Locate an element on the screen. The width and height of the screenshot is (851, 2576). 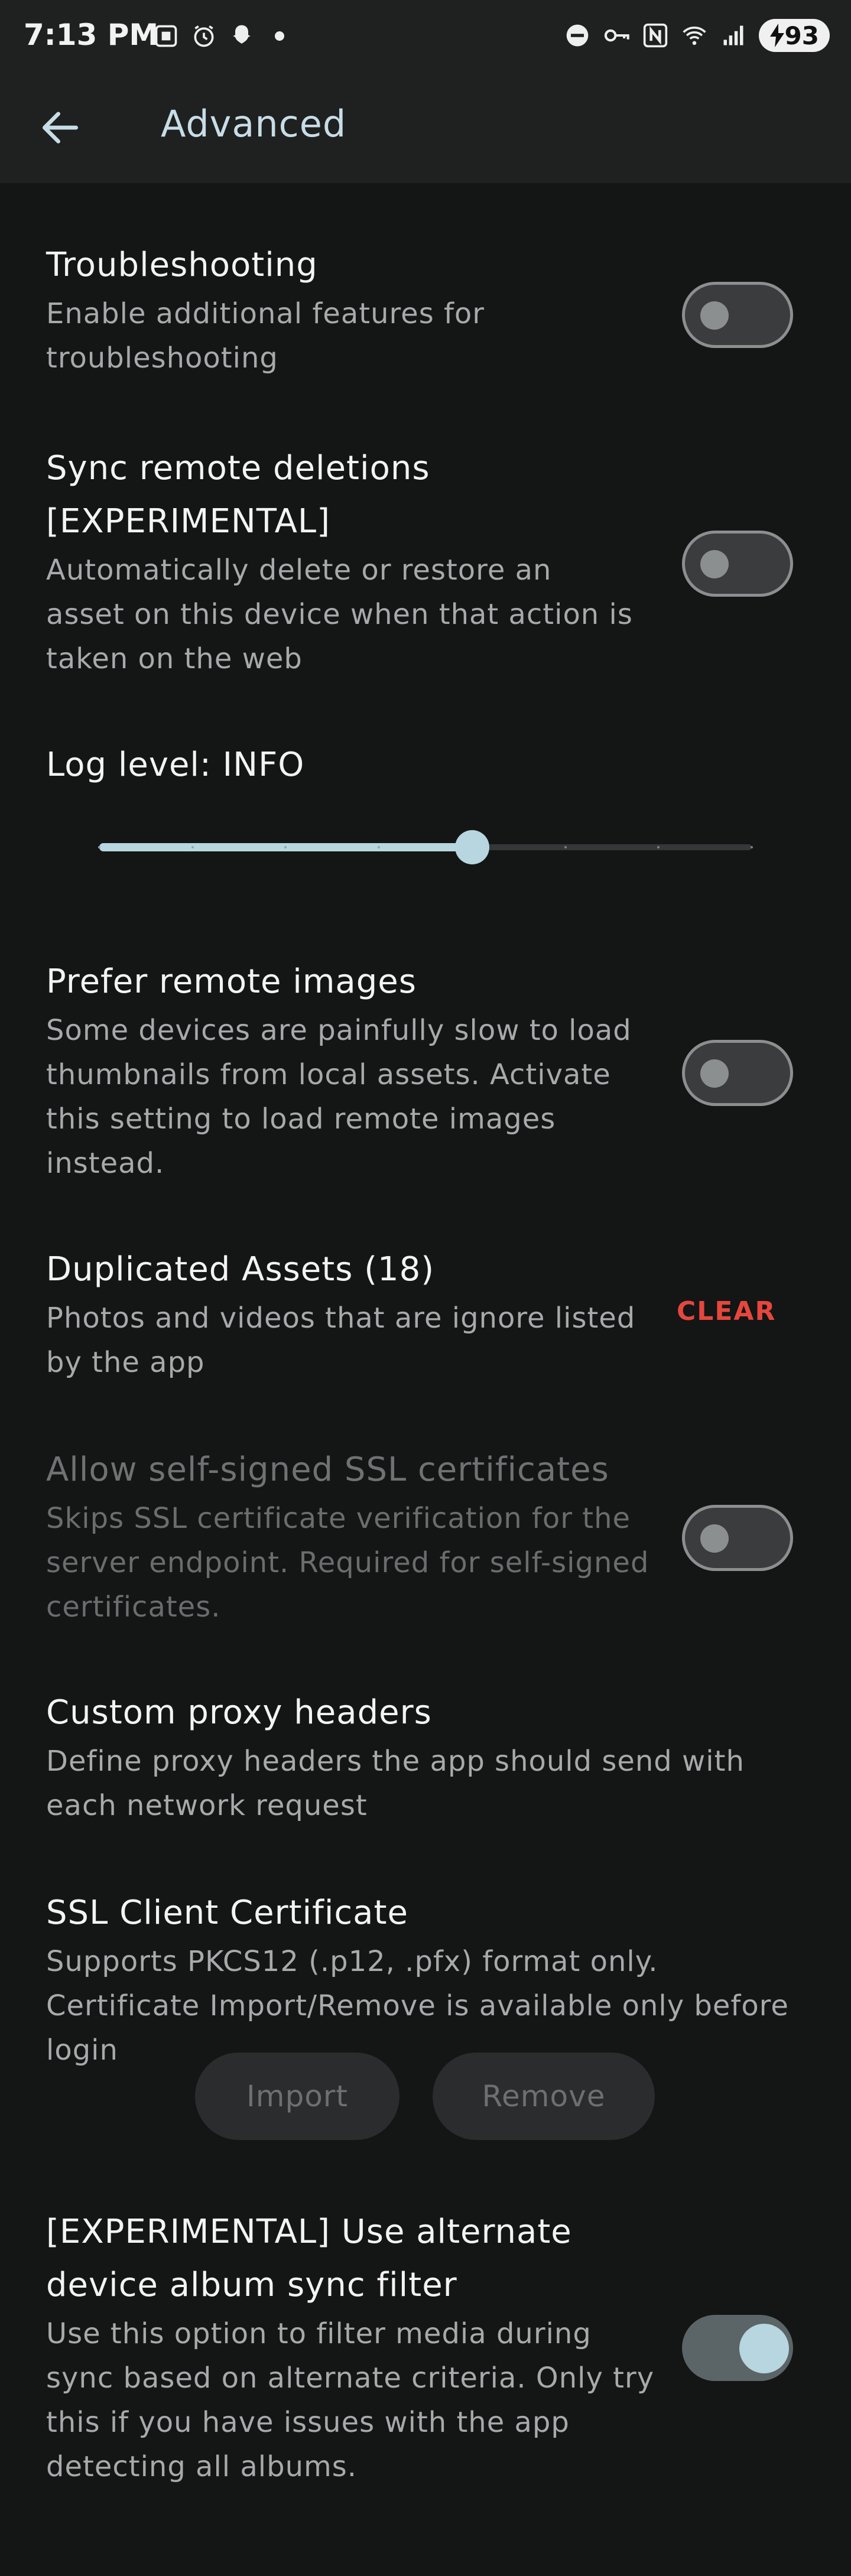
log-level-label: Log level: INFO is located at coordinates (176, 765).